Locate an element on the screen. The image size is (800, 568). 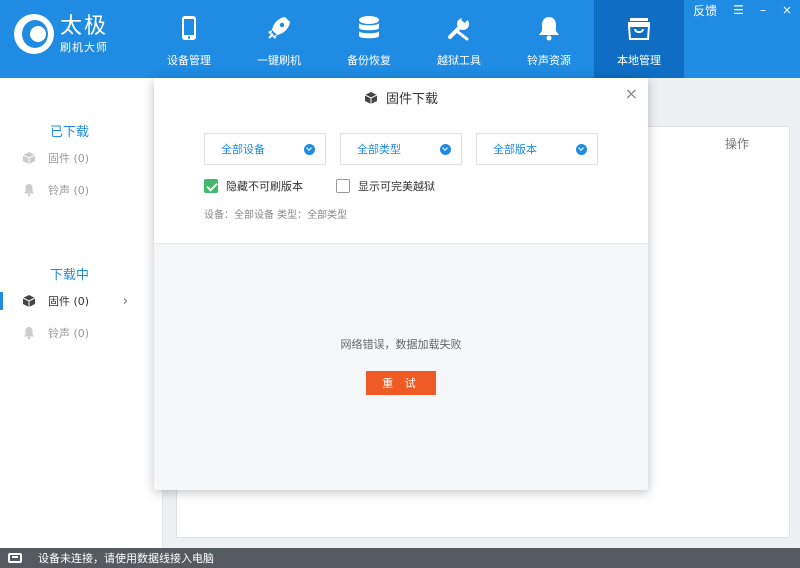
dialog-title-text: 固件下载 is located at coordinates (411, 99).